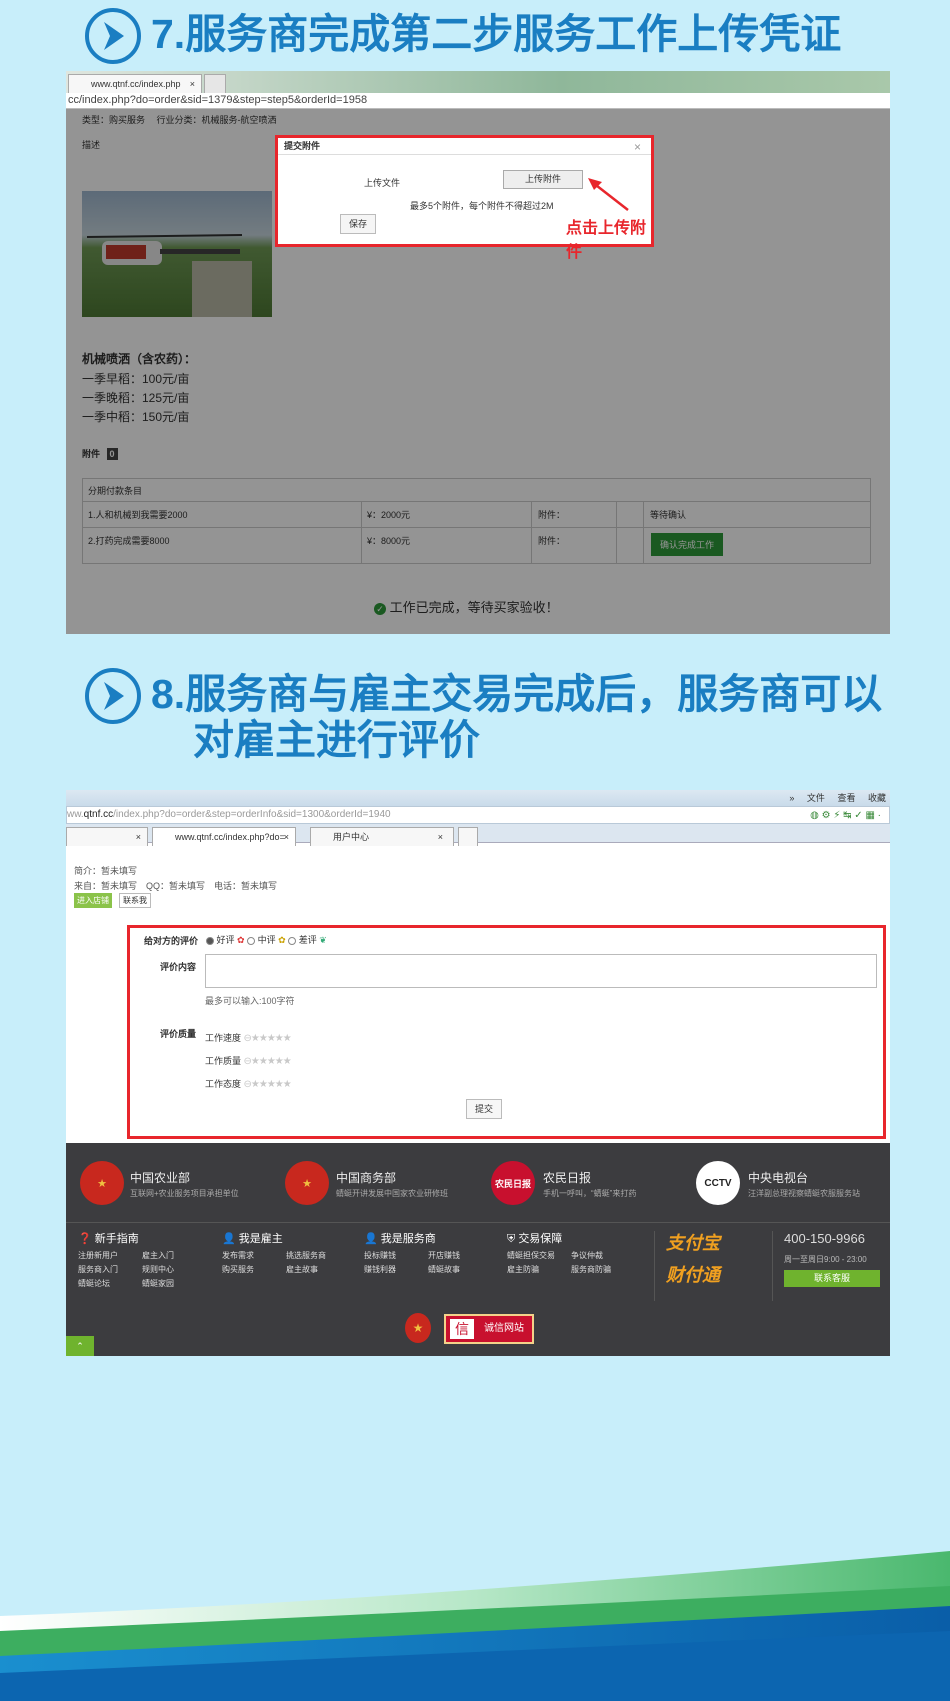  I want to click on save-button: 保存, so click(358, 224).